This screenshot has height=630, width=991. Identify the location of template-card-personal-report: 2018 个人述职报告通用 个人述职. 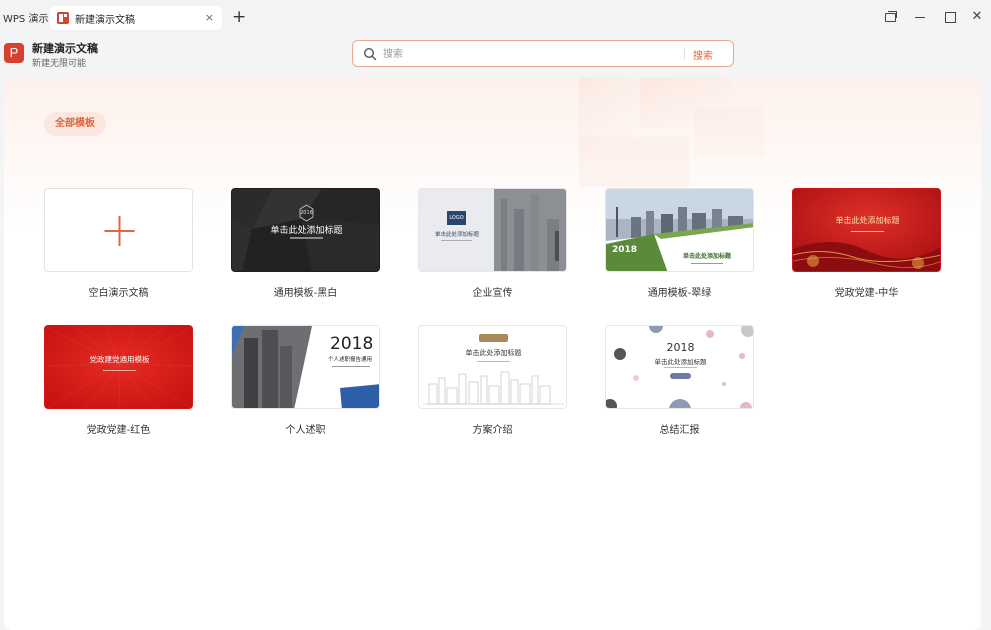
(305, 380).